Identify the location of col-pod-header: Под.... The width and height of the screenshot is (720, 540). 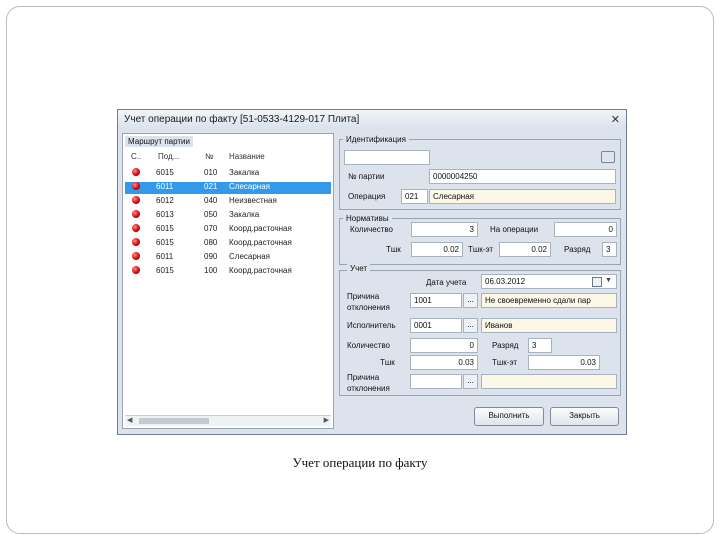
(168, 156).